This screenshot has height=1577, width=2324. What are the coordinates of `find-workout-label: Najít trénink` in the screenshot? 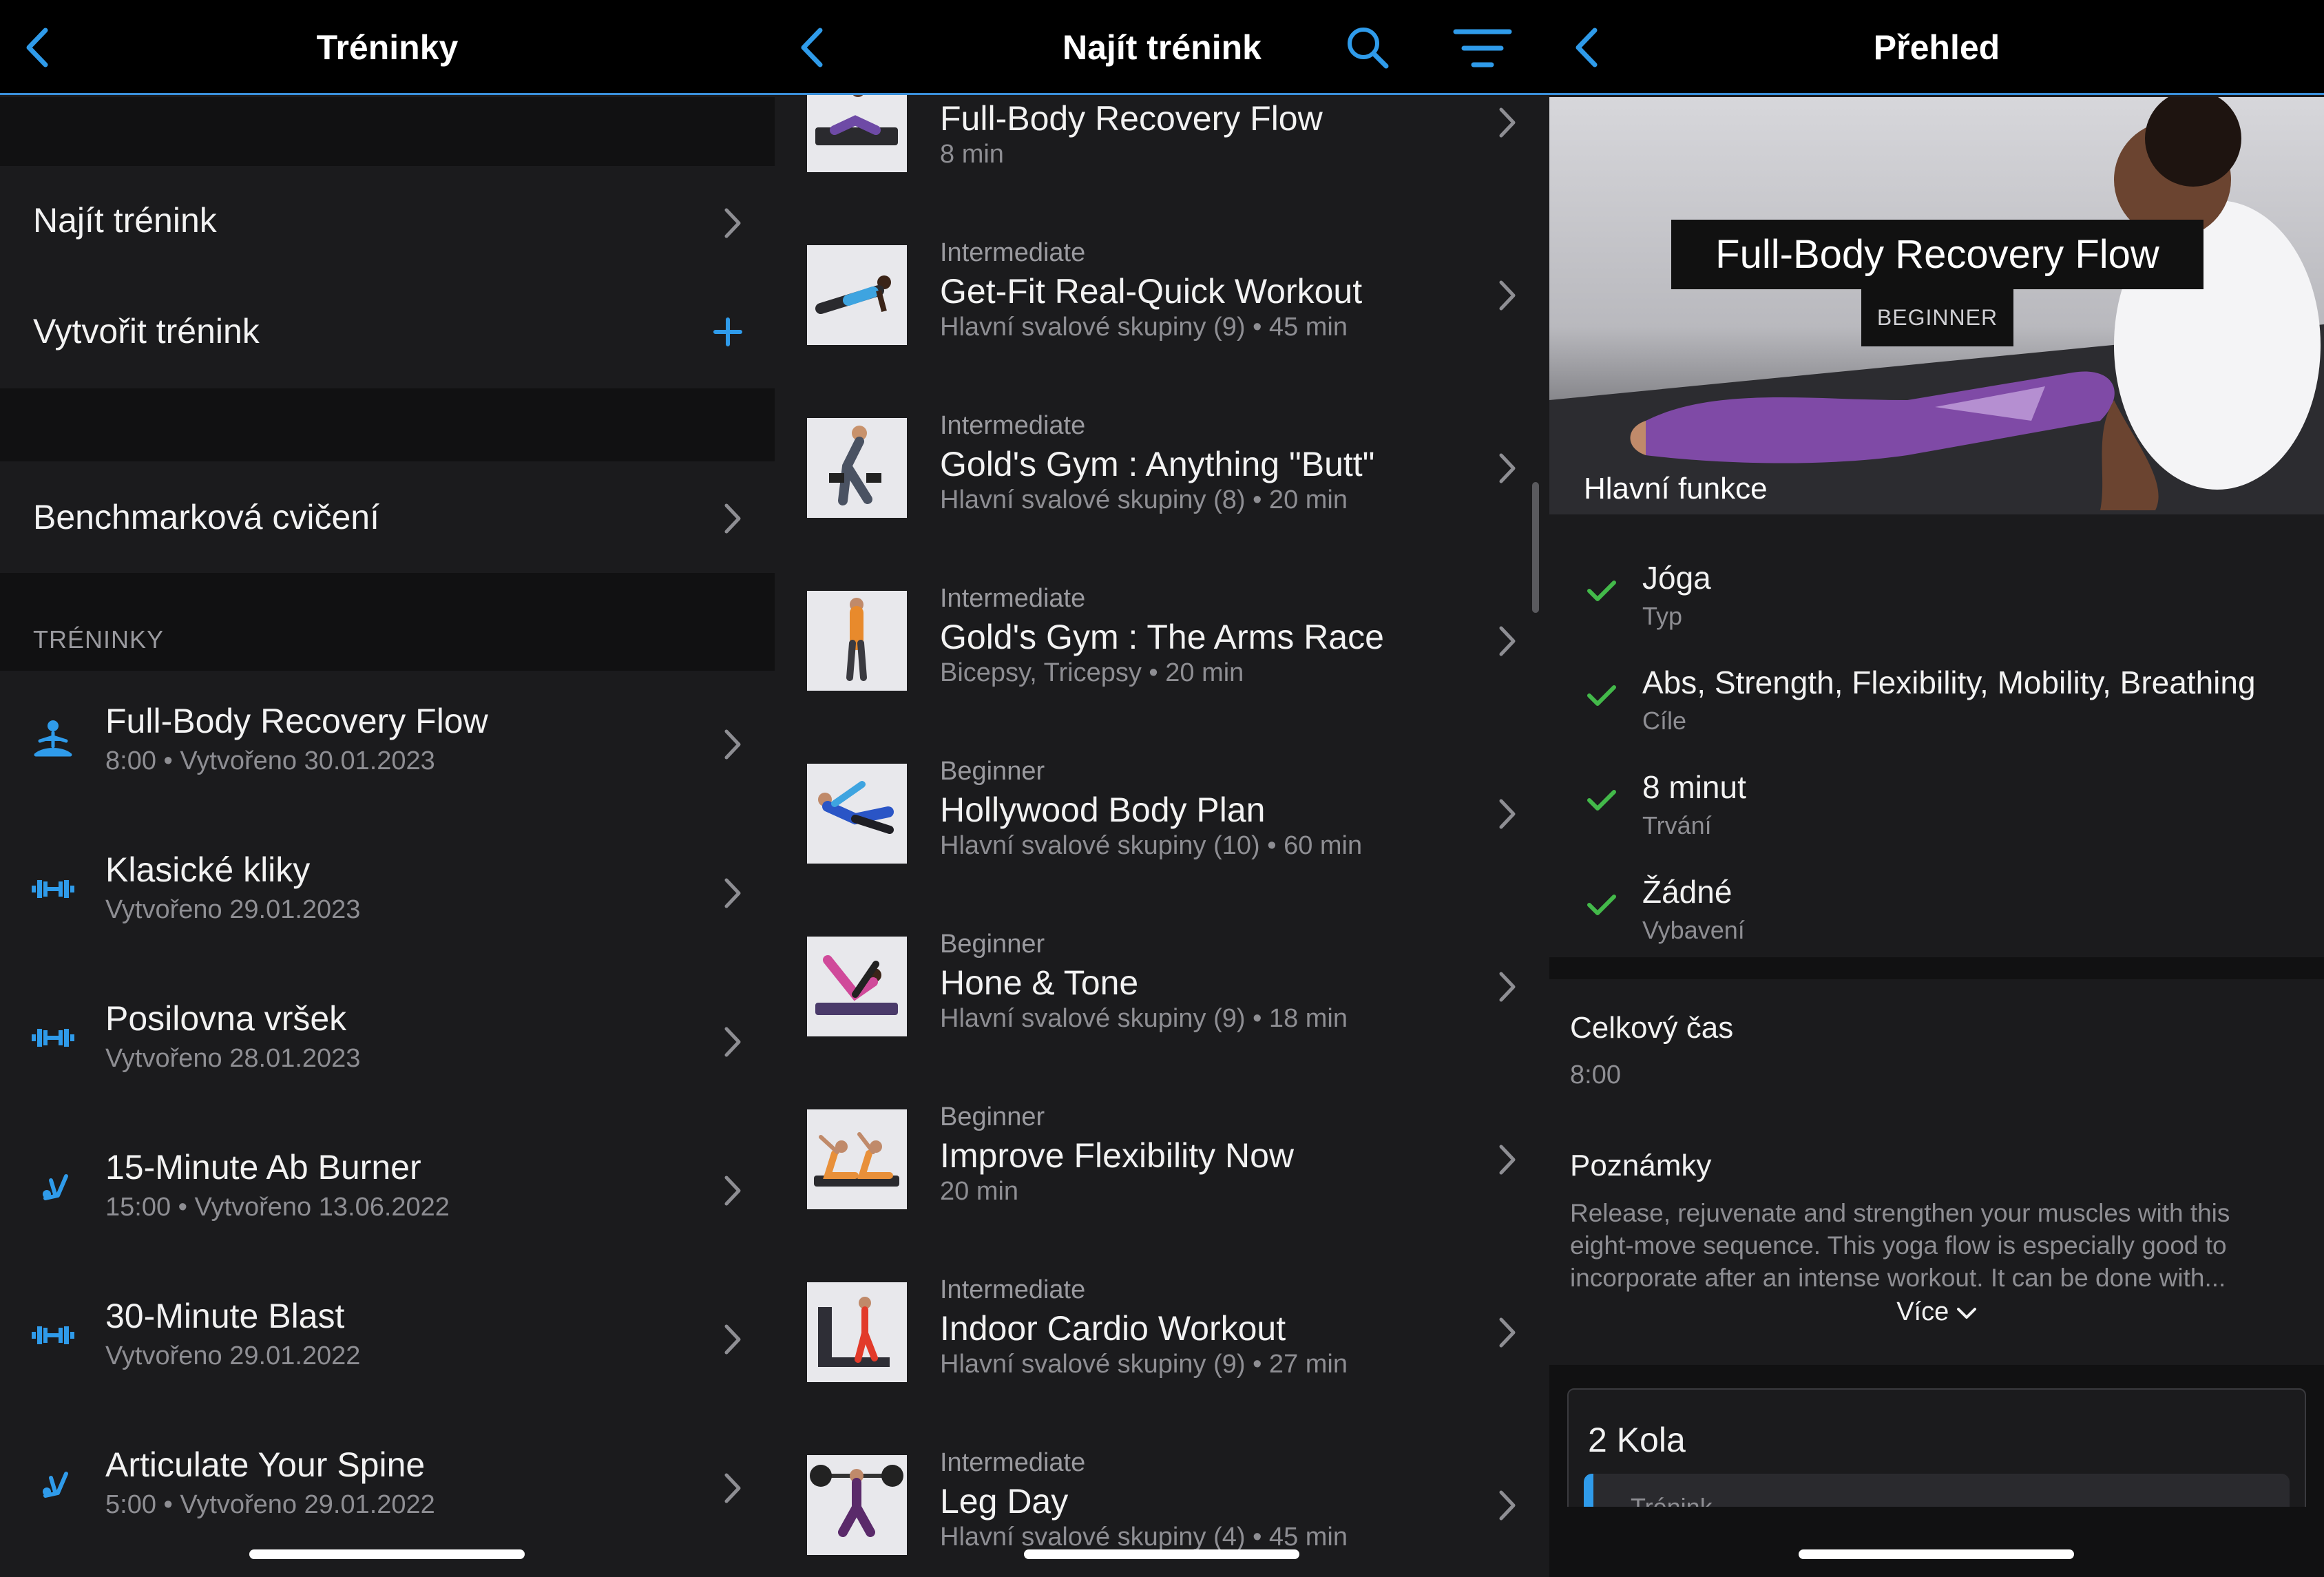 It's located at (125, 220).